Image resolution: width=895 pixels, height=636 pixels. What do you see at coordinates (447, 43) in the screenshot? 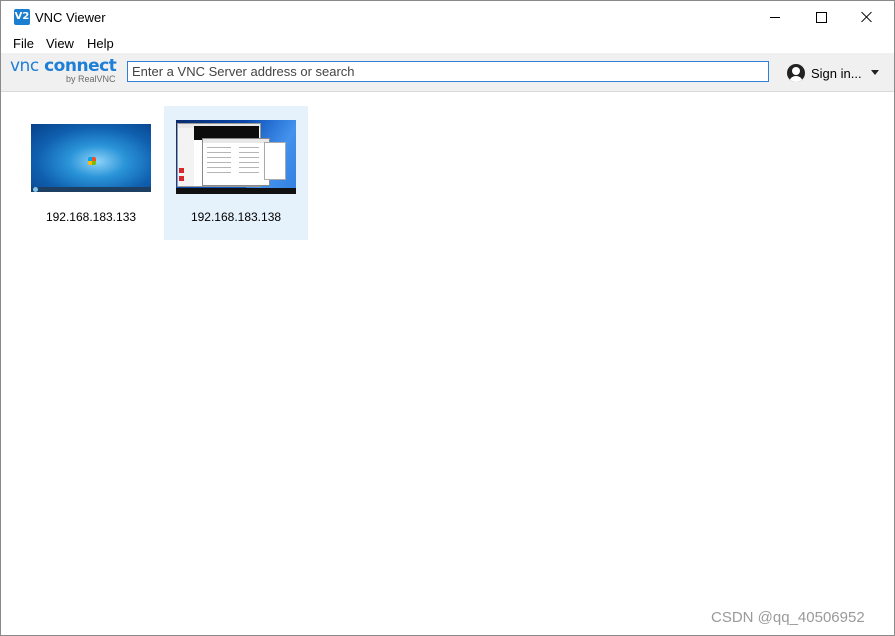
I see `menu-bar: File View Help` at bounding box center [447, 43].